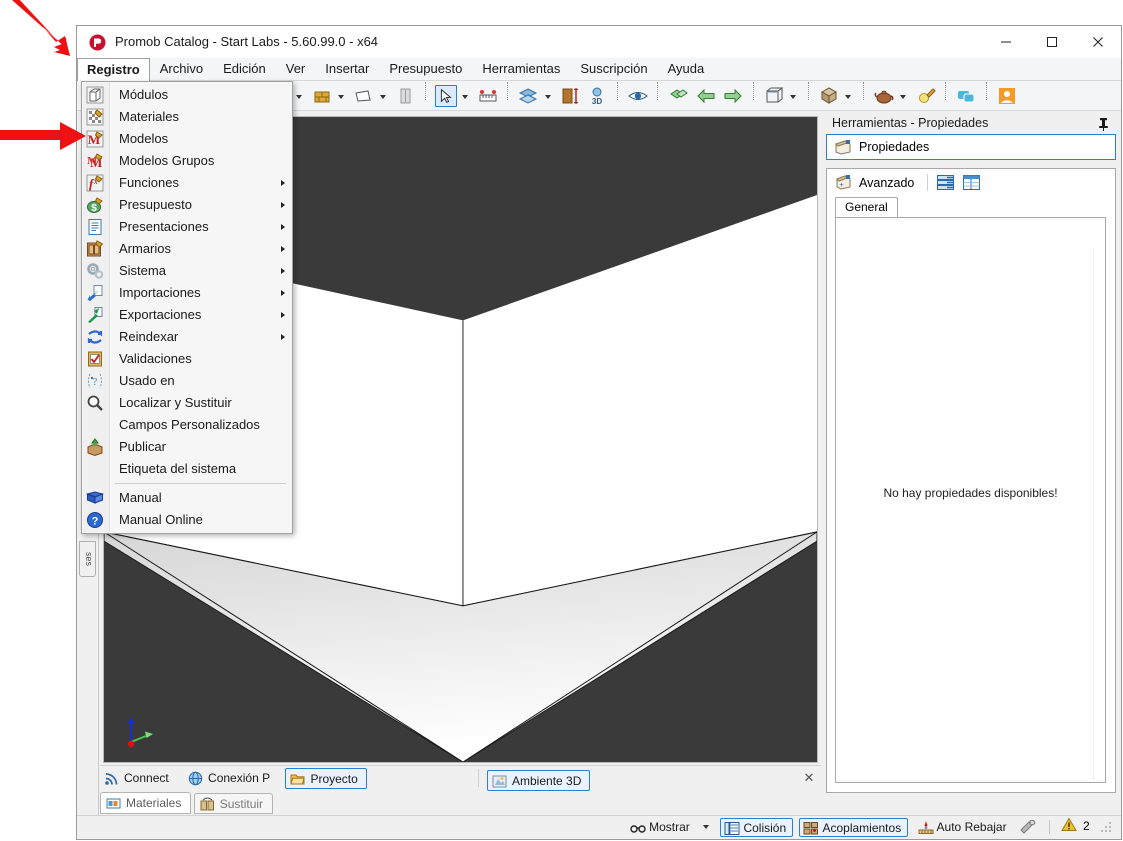  What do you see at coordinates (1007, 96) in the screenshot?
I see `user-orange-icon` at bounding box center [1007, 96].